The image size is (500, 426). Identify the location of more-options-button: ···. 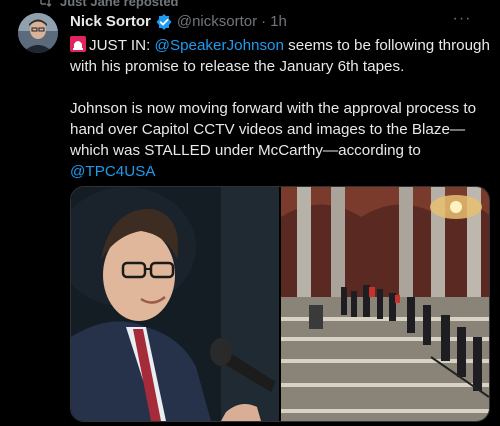
(462, 21).